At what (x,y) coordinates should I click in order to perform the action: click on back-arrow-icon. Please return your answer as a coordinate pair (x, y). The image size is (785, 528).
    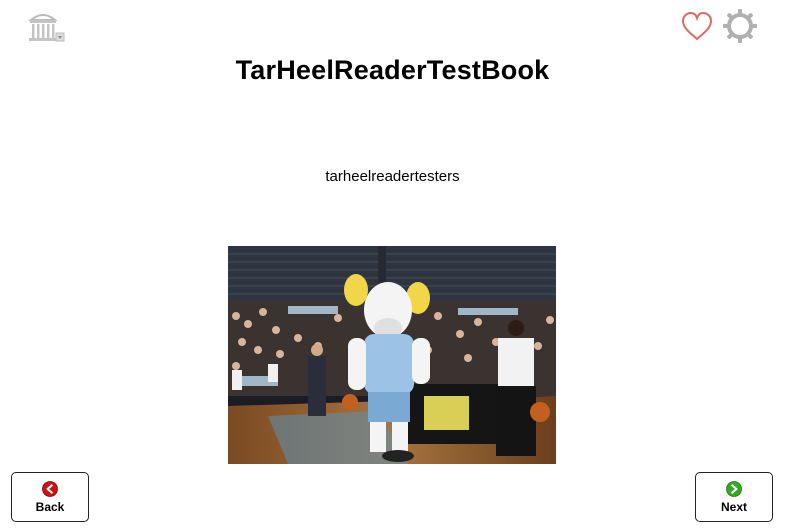
    Looking at the image, I should click on (50, 488).